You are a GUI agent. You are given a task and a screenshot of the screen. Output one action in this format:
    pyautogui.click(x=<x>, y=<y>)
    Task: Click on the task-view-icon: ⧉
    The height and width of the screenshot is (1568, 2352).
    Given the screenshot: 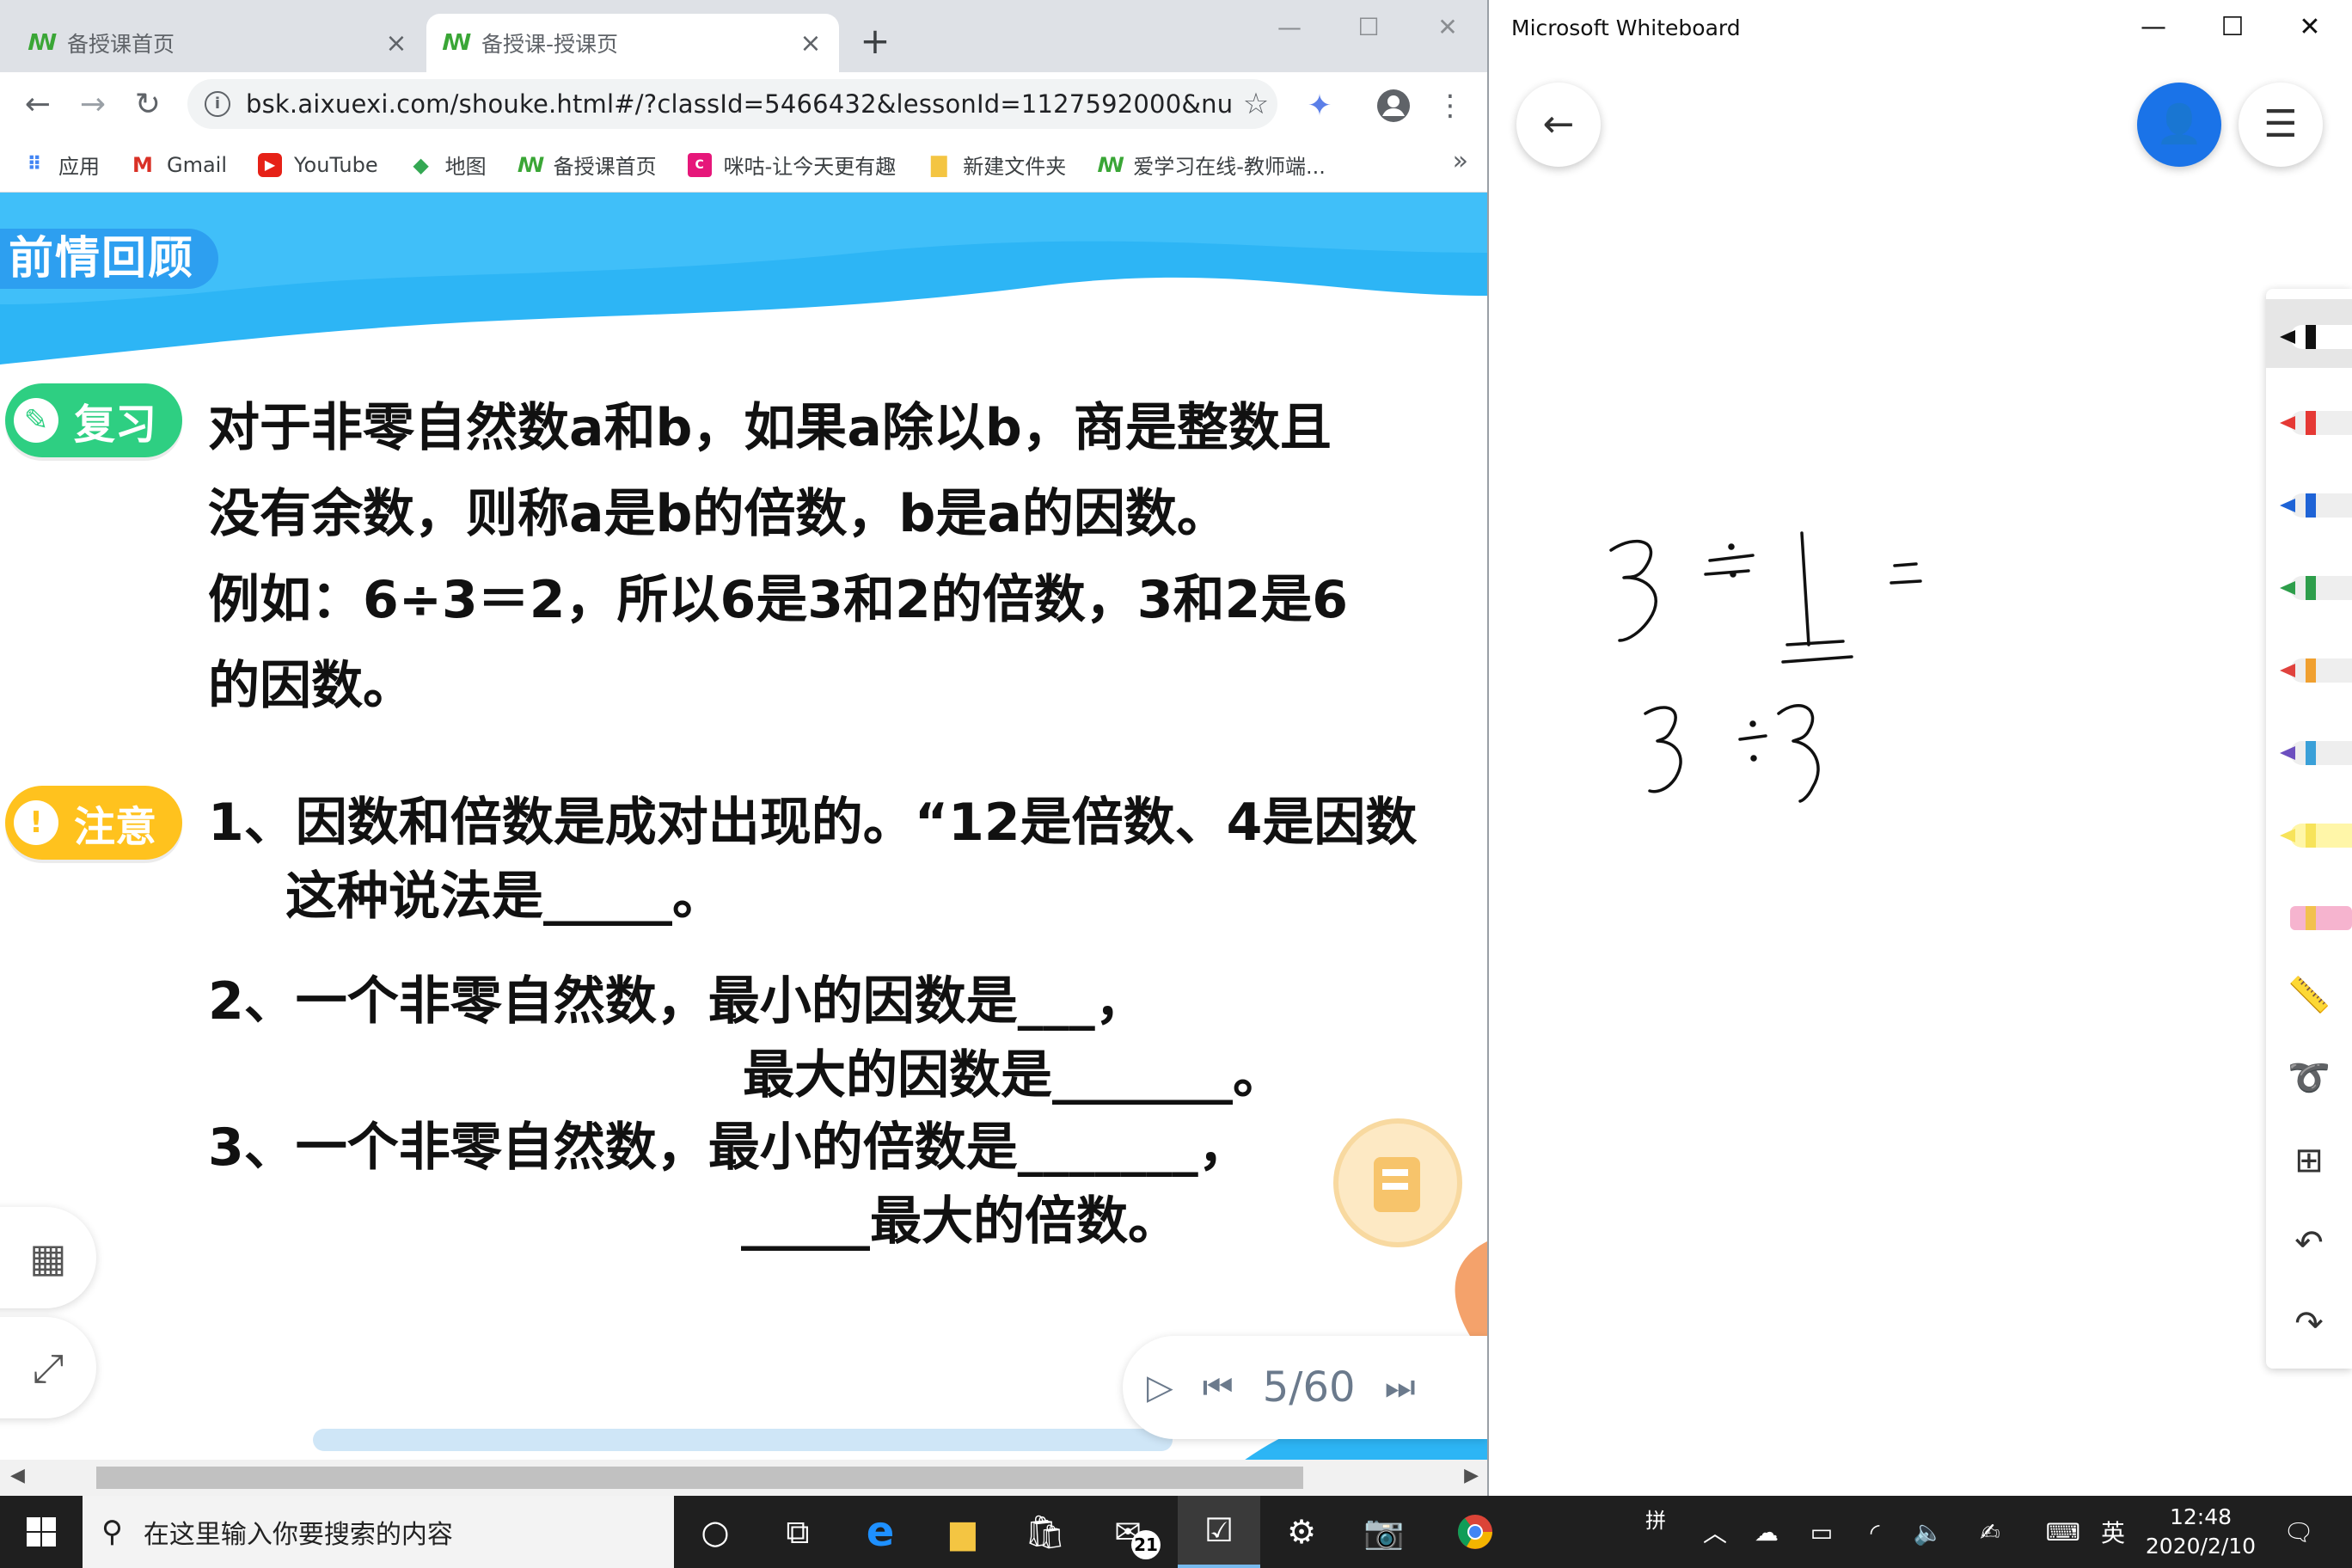 What is the action you would take?
    pyautogui.click(x=798, y=1531)
    